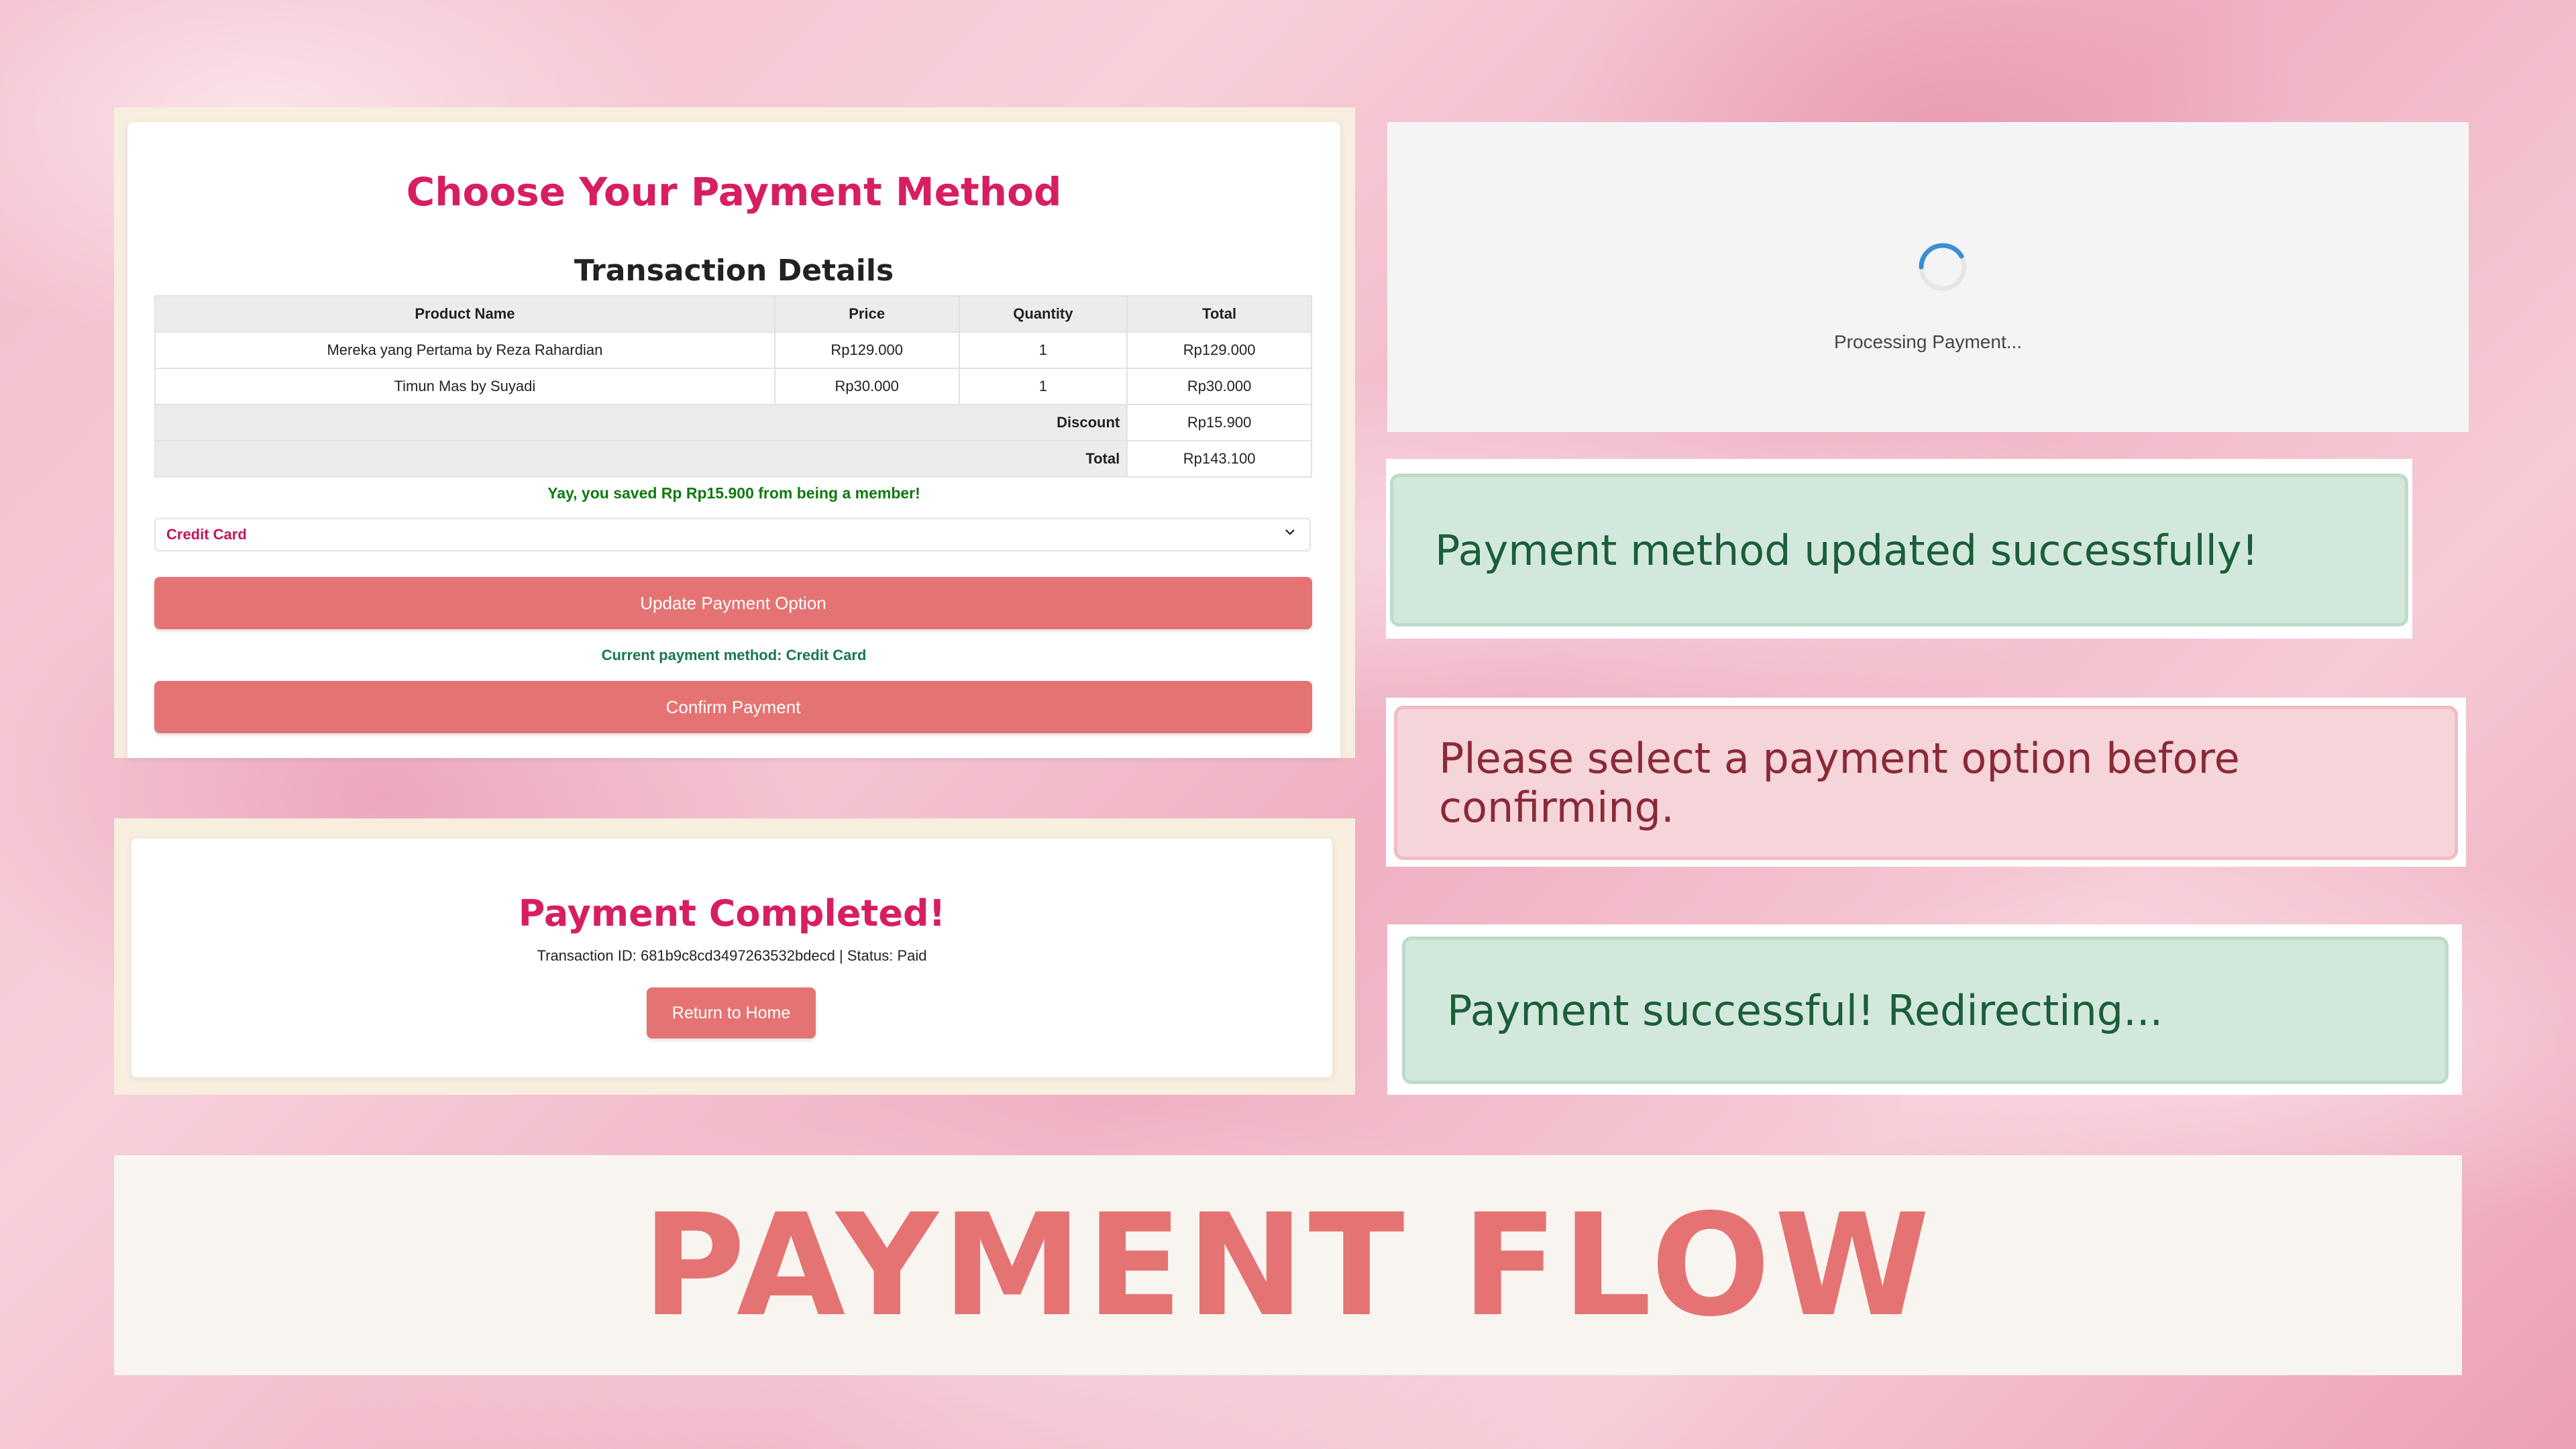 The width and height of the screenshot is (2576, 1449). I want to click on grand-total-row: Total Rp143.100, so click(733, 459).